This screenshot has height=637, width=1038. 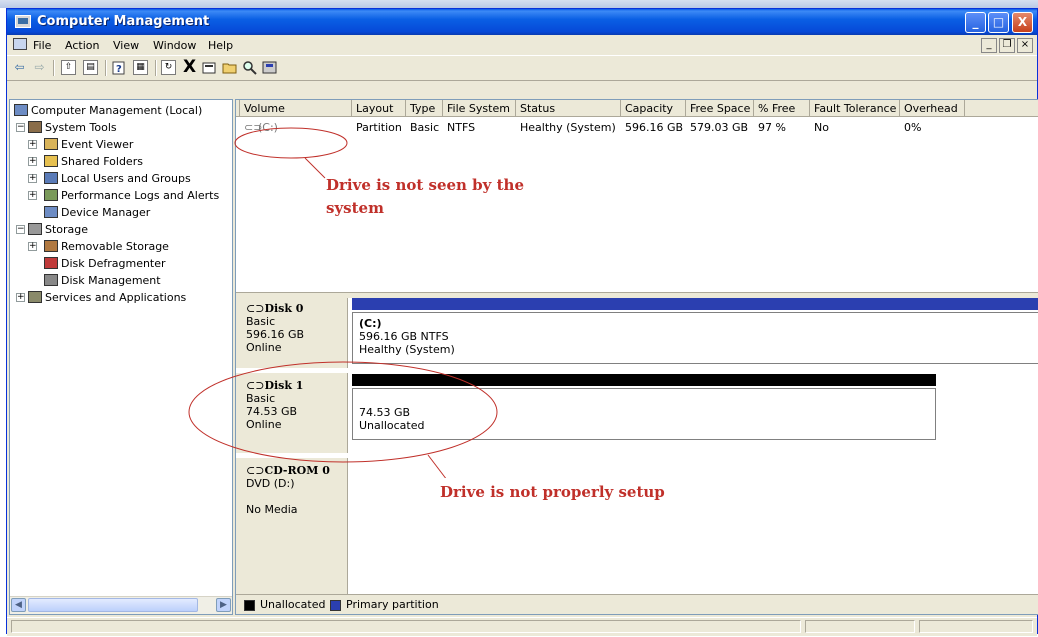 What do you see at coordinates (98, 297) in the screenshot?
I see `tree-item-services-and-applications: + Services and Applications` at bounding box center [98, 297].